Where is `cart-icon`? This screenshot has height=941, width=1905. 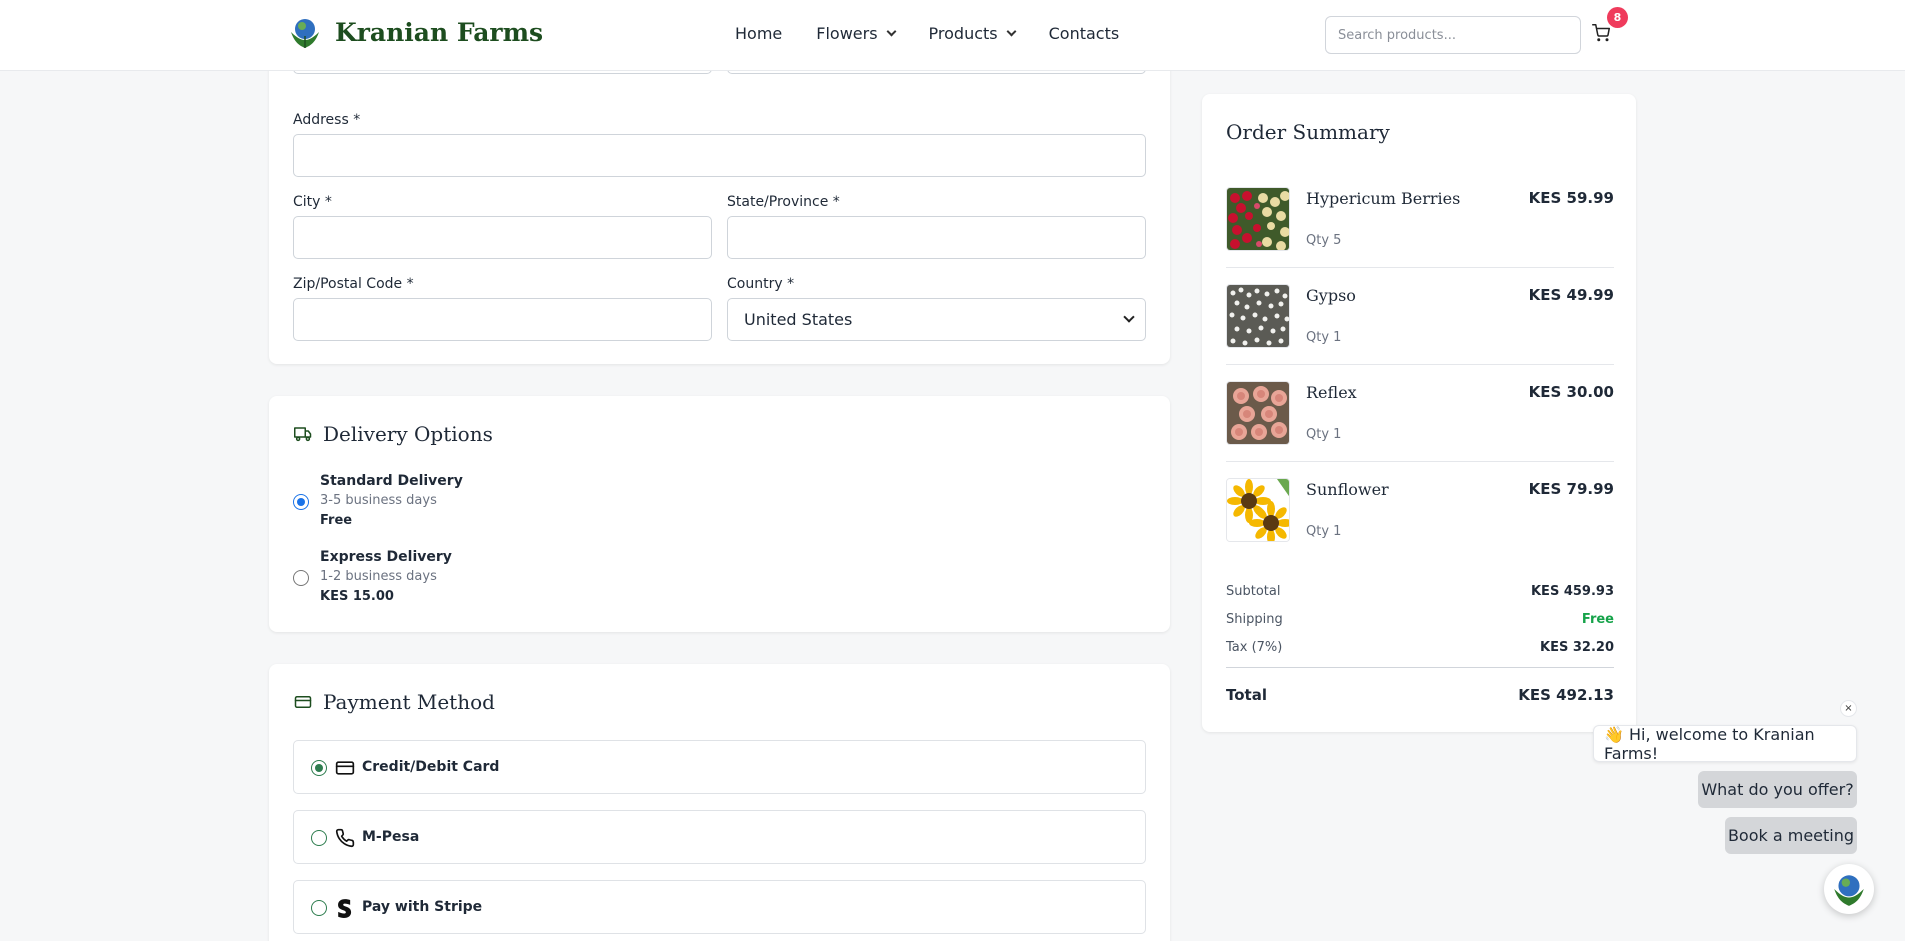
cart-icon is located at coordinates (1601, 33).